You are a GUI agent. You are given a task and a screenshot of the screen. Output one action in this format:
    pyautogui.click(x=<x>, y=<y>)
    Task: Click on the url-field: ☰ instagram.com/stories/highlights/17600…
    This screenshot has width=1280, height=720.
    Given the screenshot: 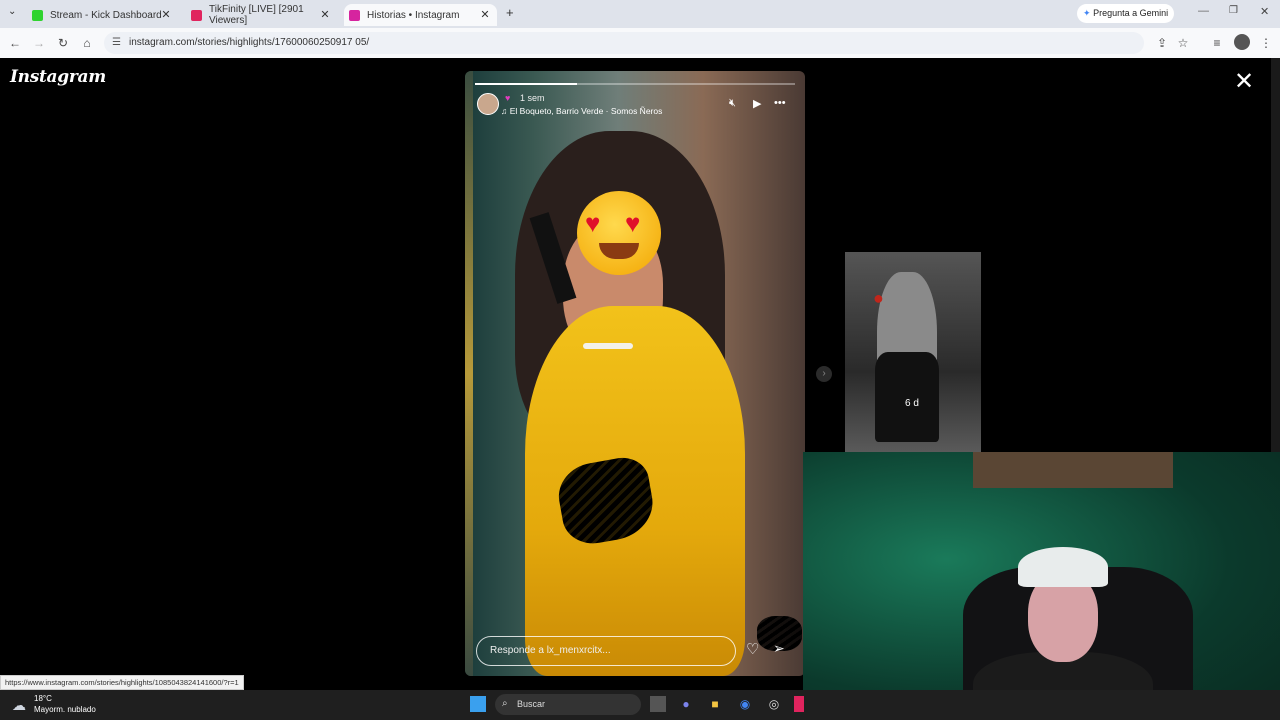 What is the action you would take?
    pyautogui.click(x=624, y=43)
    